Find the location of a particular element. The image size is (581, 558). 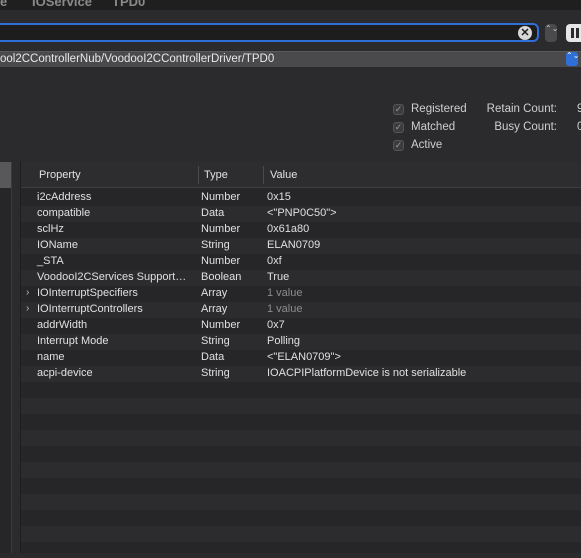

table-row: i2cAddress Number 0x15 is located at coordinates (301, 198).